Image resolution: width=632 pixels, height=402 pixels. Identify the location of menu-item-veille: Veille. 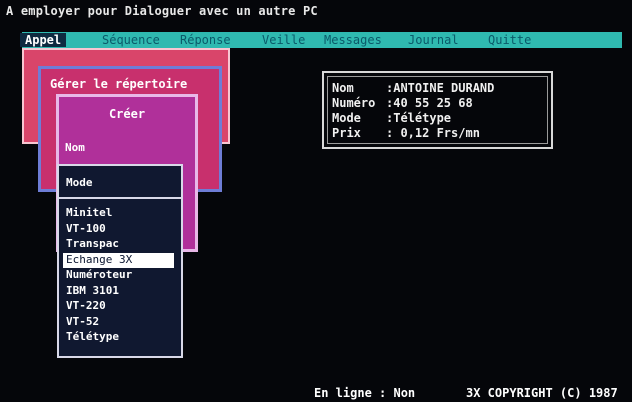
(283, 40).